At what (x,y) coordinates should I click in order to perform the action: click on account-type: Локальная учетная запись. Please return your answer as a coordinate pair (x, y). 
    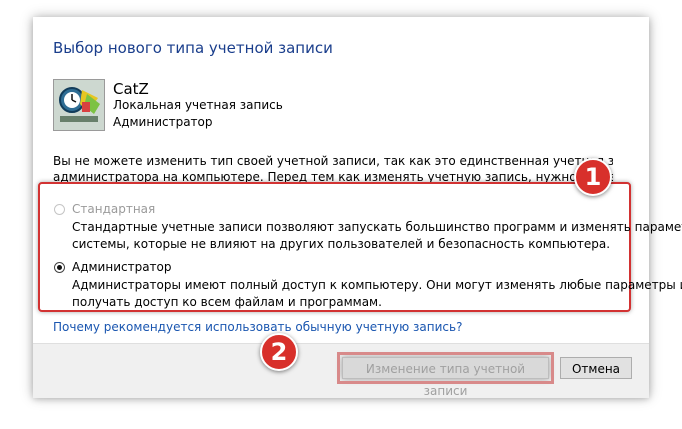
    Looking at the image, I should click on (198, 105).